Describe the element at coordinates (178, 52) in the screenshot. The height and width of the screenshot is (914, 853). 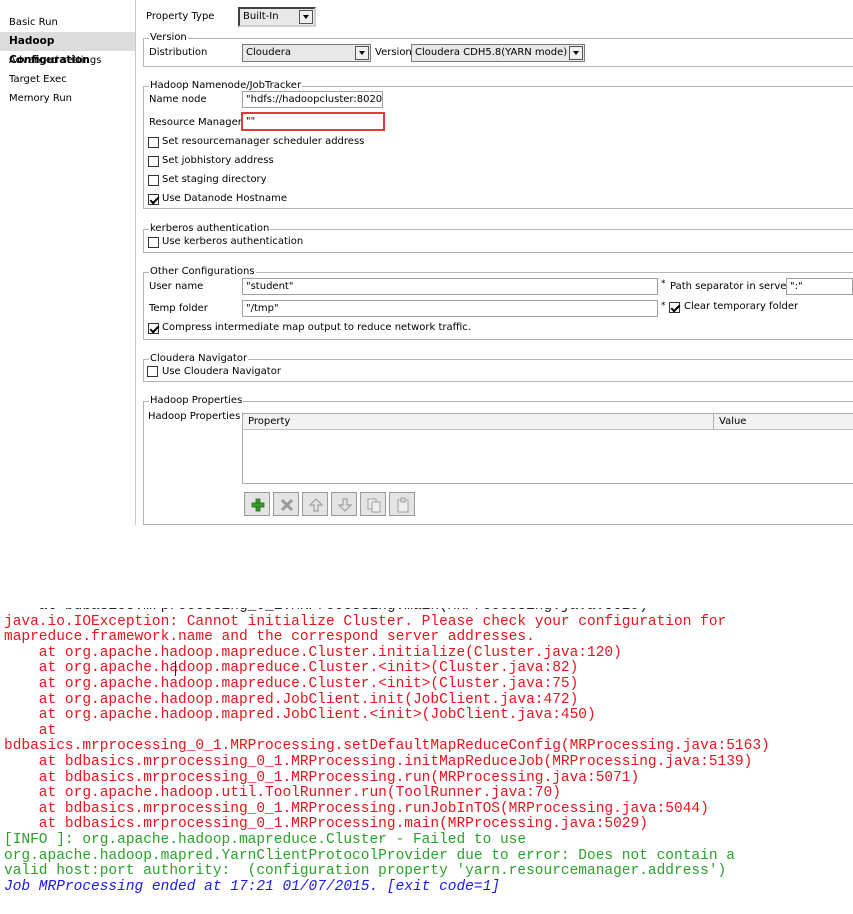
I see `distribution-label: Distribution` at that location.